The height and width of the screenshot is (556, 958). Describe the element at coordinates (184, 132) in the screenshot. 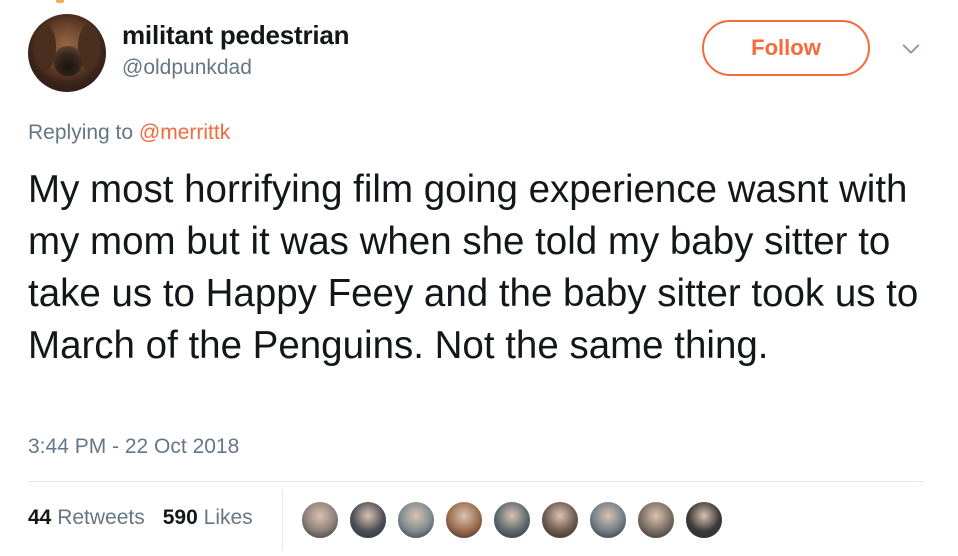

I see `reply-mention-link: @merrittk` at that location.